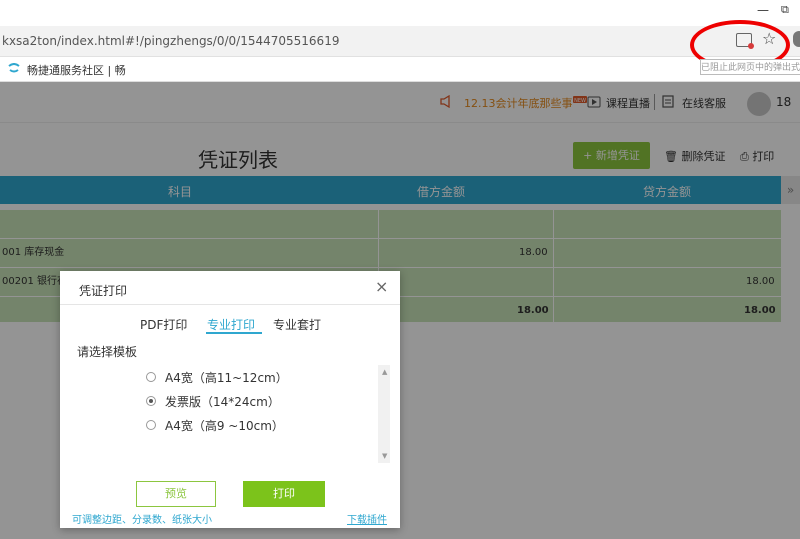 This screenshot has width=800, height=539. Describe the element at coordinates (103, 291) in the screenshot. I see `dialog-title: 凭证打印` at that location.